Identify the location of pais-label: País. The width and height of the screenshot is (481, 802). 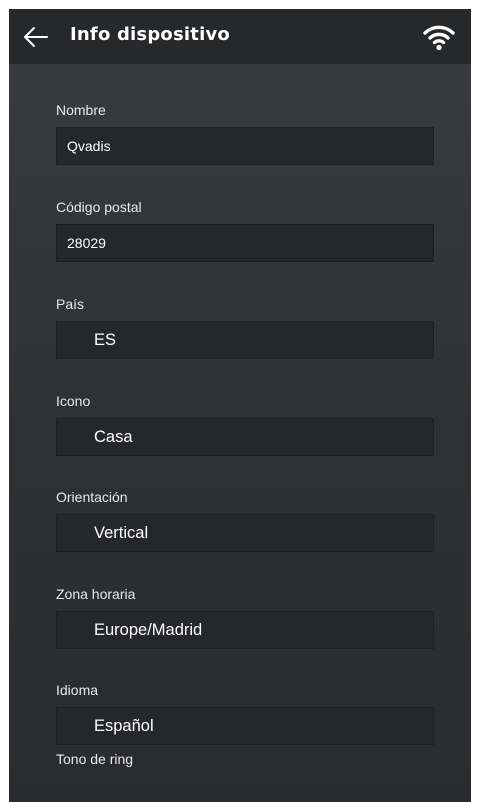
(70, 304).